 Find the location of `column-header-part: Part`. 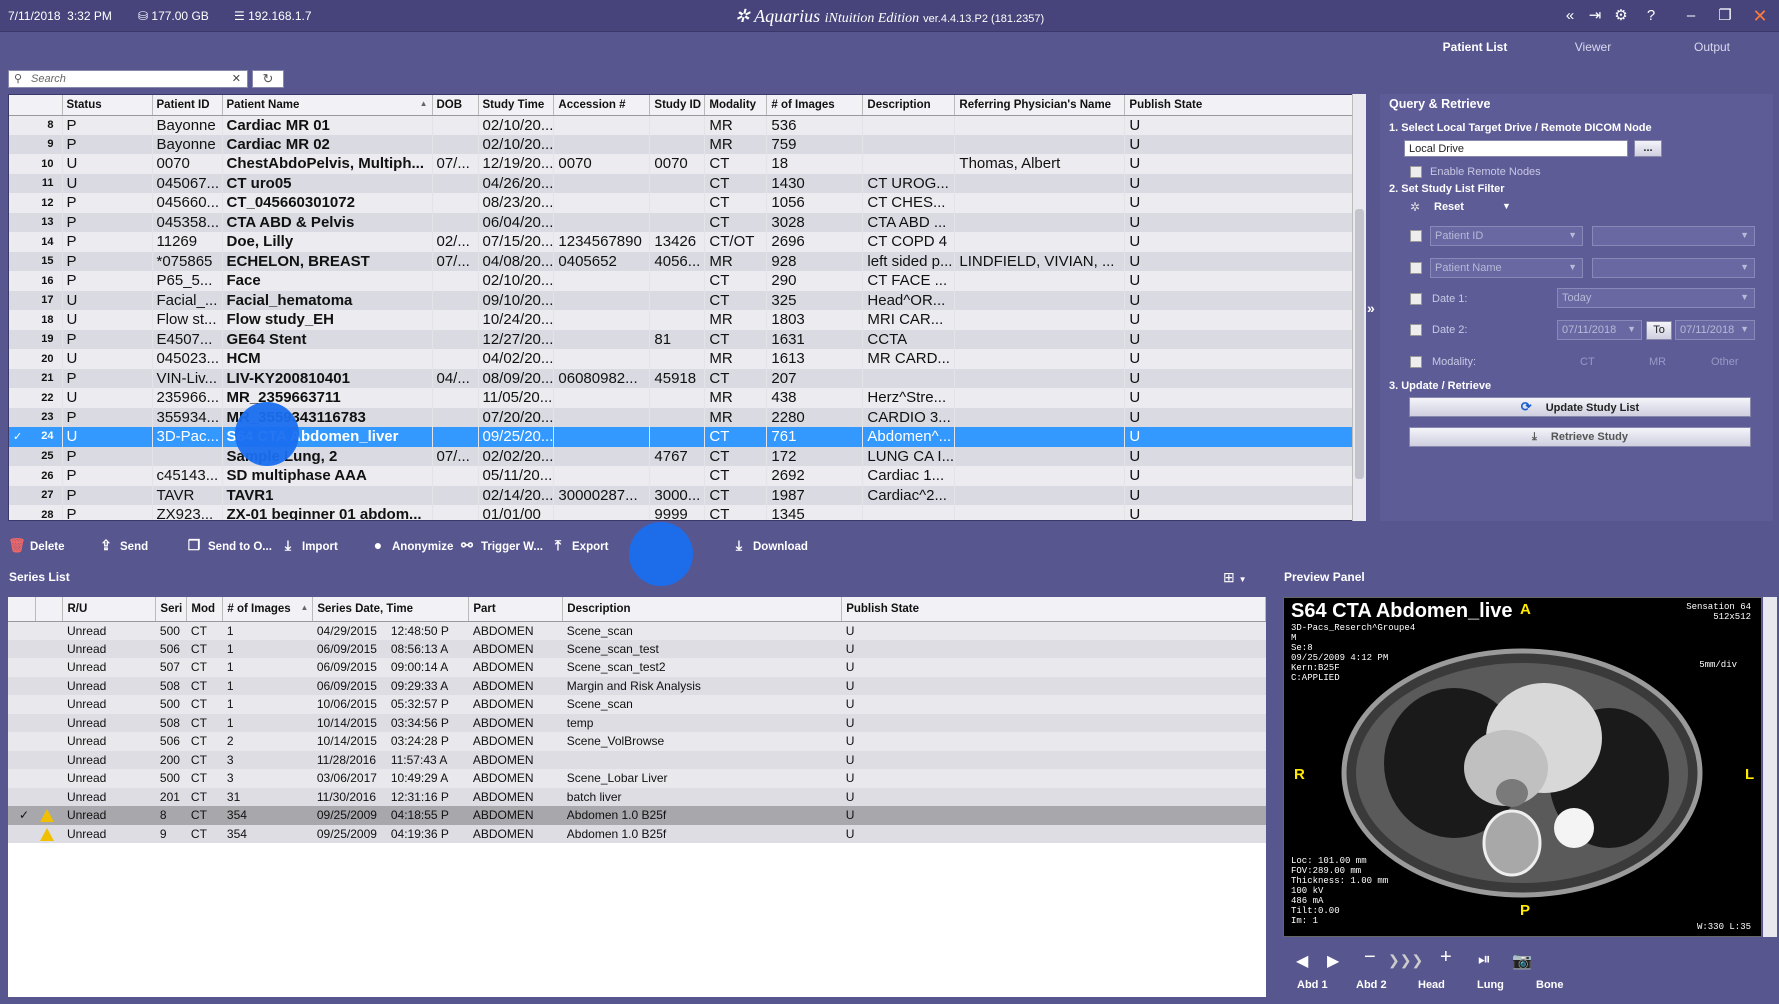

column-header-part: Part is located at coordinates (516, 609).